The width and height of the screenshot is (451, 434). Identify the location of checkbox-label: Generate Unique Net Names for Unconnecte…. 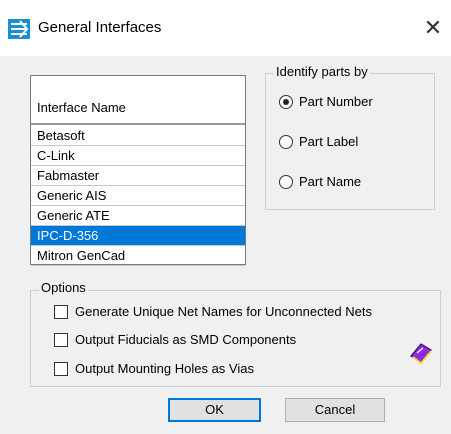
(223, 311).